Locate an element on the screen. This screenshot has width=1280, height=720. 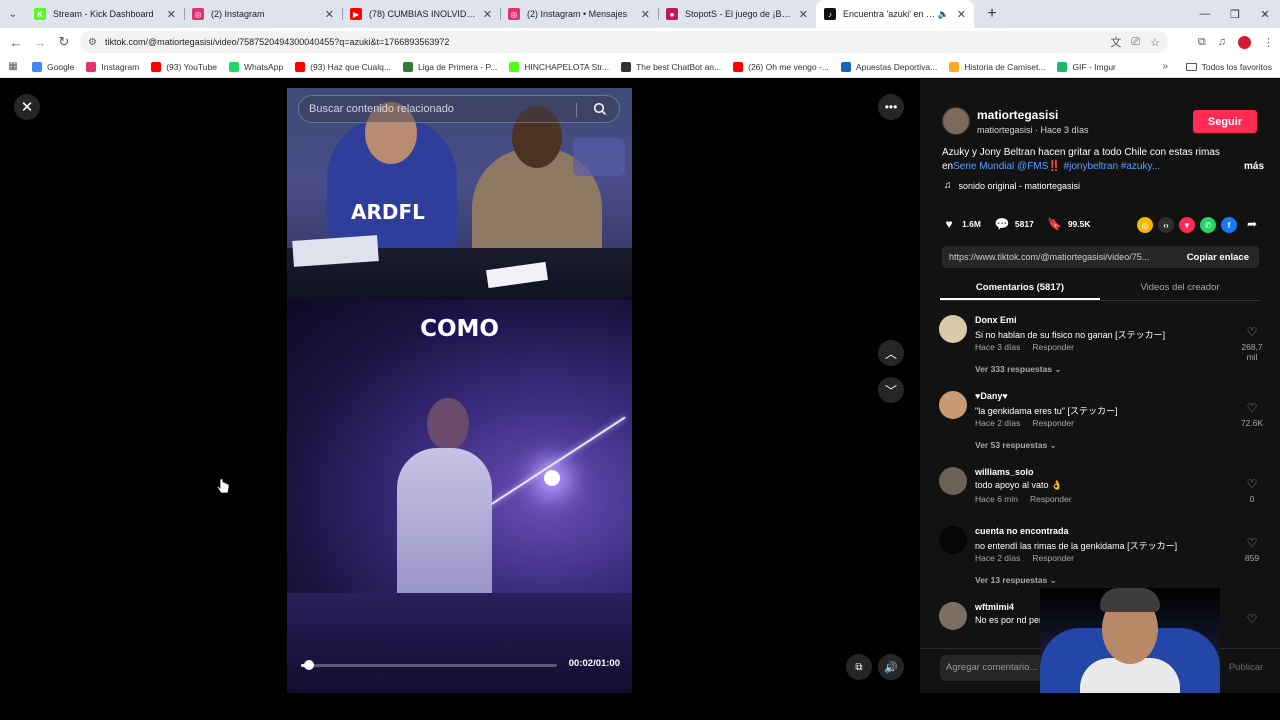
related-search-input: Buscar contenido relacionado is located at coordinates (459, 109).